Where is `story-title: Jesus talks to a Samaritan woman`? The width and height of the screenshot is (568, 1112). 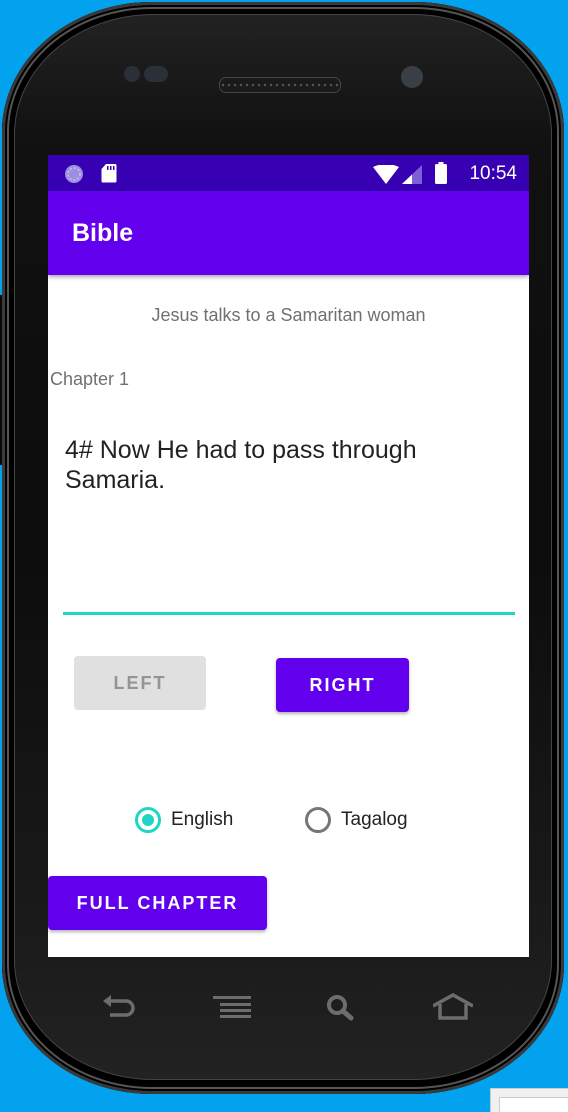
story-title: Jesus talks to a Samaritan woman is located at coordinates (288, 315).